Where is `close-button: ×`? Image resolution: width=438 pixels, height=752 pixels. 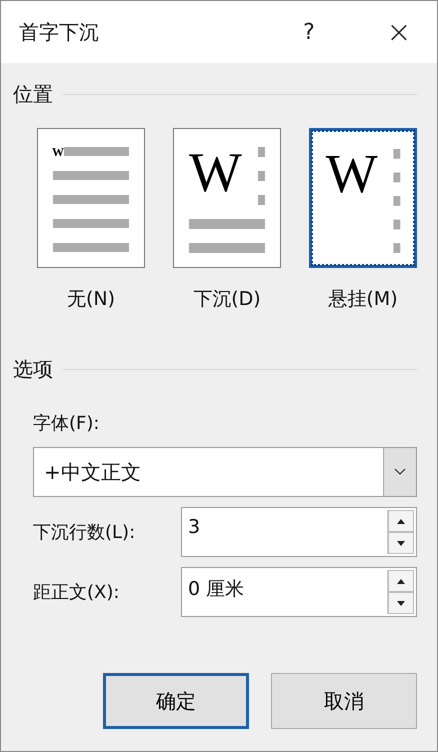
close-button: × is located at coordinates (399, 32).